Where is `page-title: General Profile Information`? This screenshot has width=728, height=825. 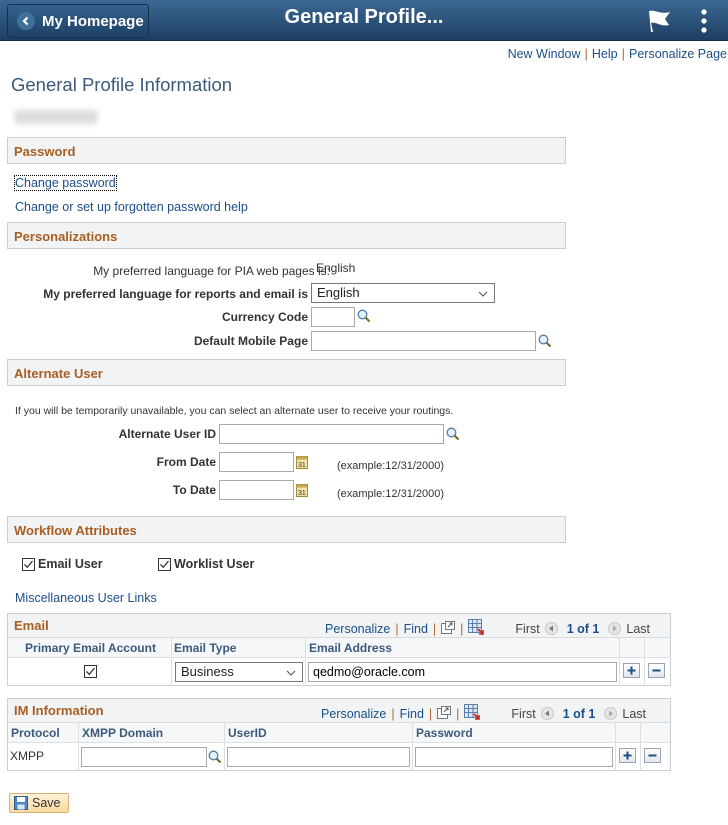 page-title: General Profile Information is located at coordinates (122, 84).